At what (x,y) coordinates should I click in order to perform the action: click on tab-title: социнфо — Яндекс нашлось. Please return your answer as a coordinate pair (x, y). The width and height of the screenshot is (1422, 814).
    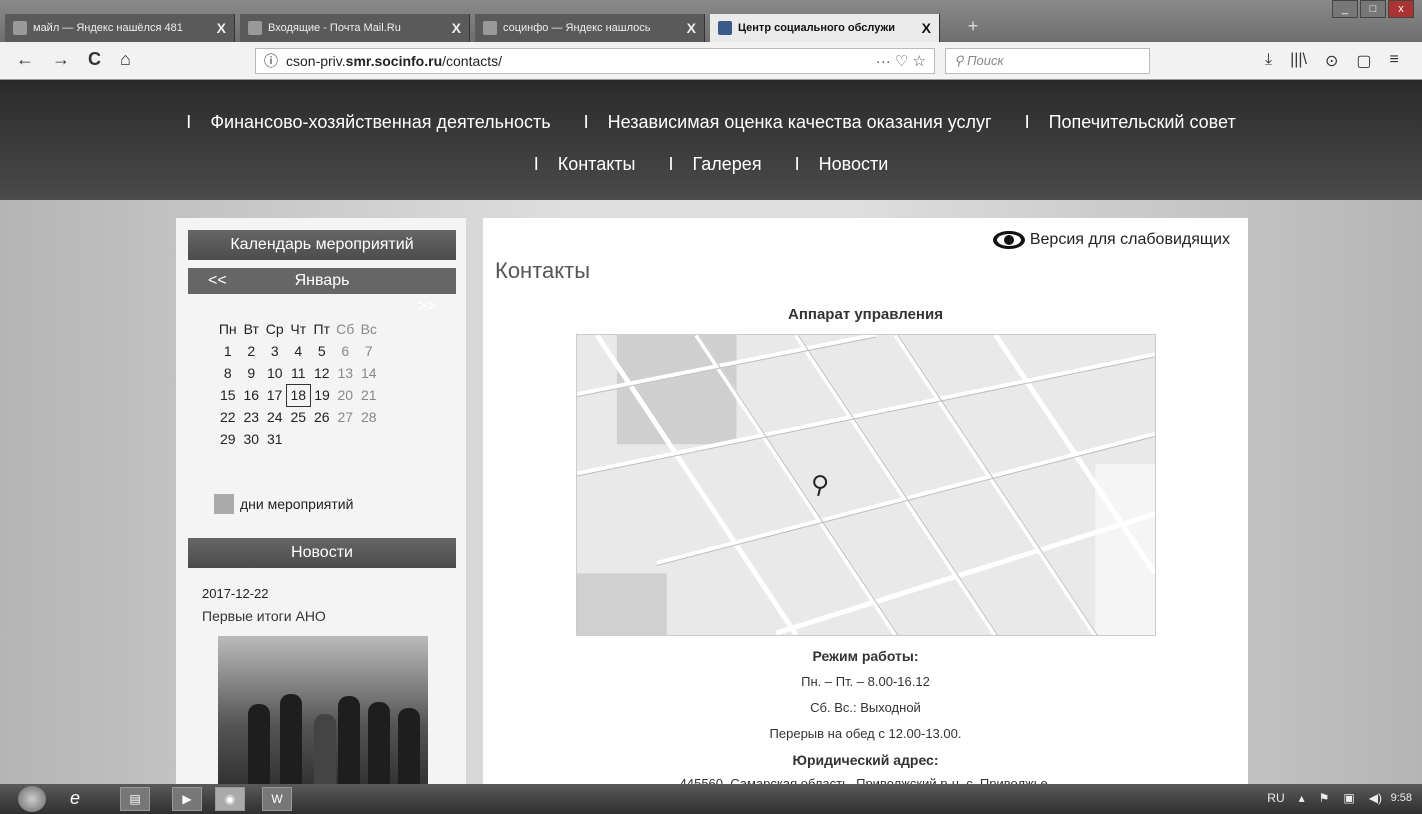
    Looking at the image, I should click on (577, 28).